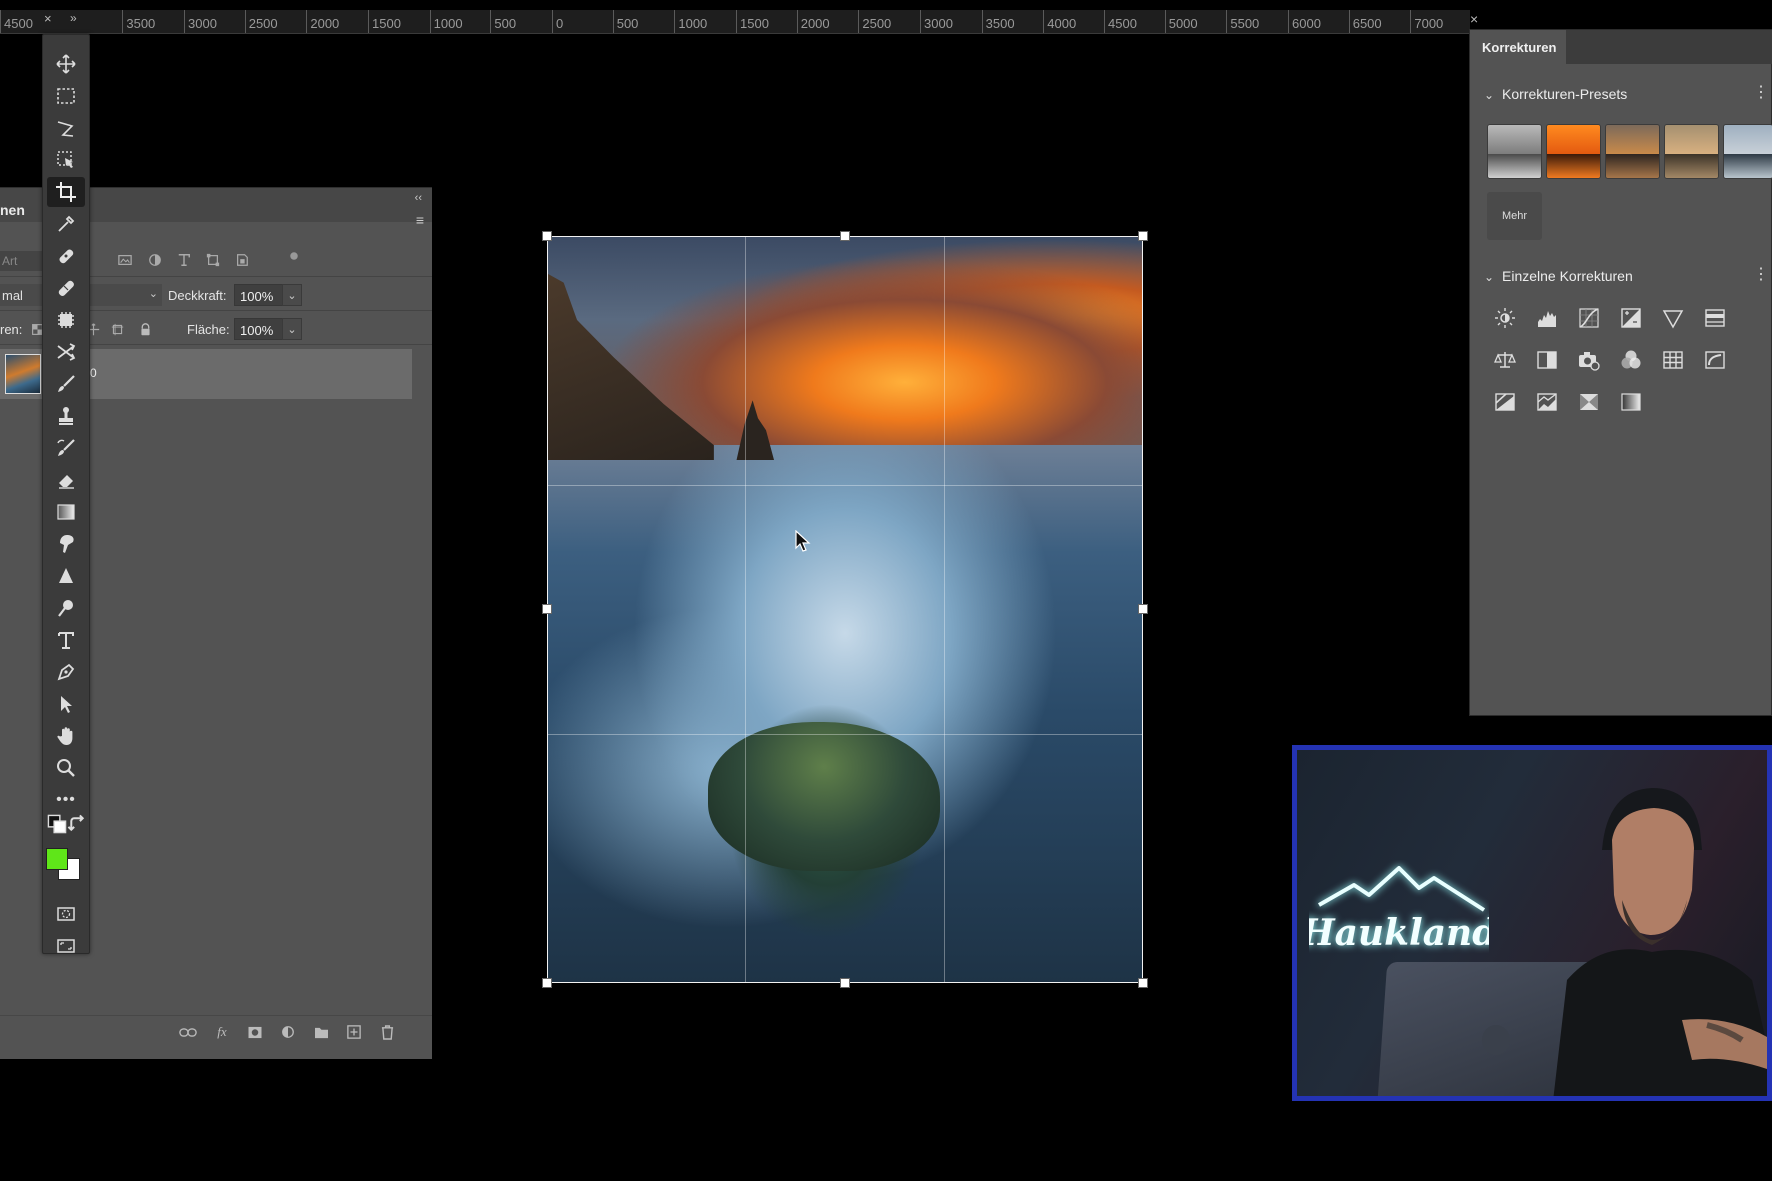 The height and width of the screenshot is (1181, 1772). Describe the element at coordinates (66, 256) in the screenshot. I see `spot-healing-tool` at that location.